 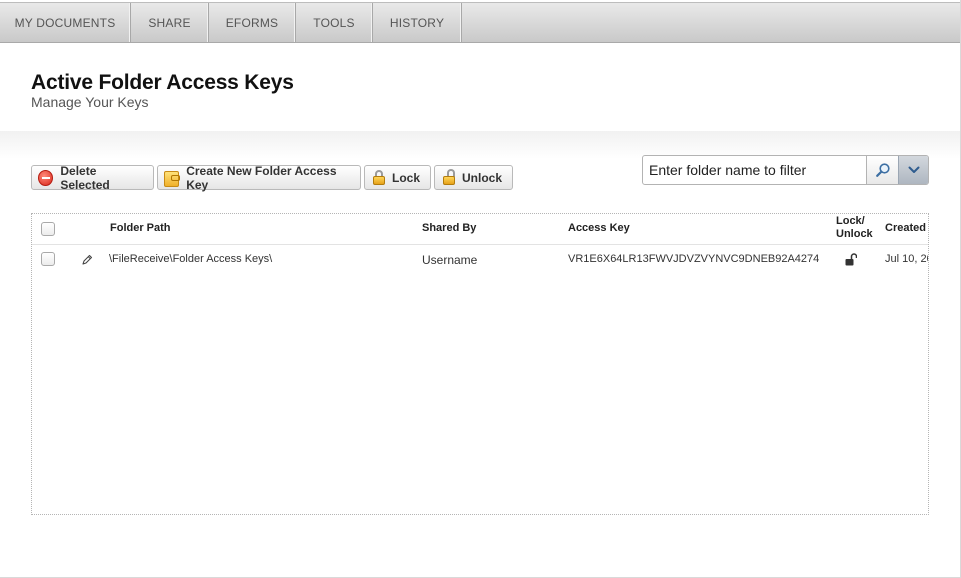 What do you see at coordinates (754, 170) in the screenshot?
I see `folder-filter-input` at bounding box center [754, 170].